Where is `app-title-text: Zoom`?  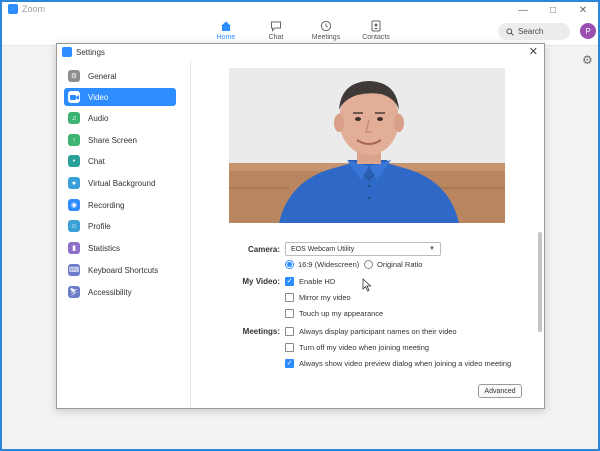
app-title-text: Zoom is located at coordinates (34, 9).